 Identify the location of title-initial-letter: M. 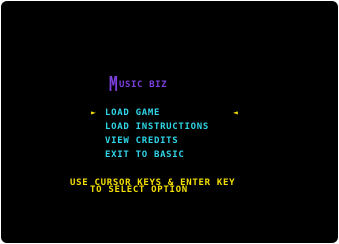
(113, 84).